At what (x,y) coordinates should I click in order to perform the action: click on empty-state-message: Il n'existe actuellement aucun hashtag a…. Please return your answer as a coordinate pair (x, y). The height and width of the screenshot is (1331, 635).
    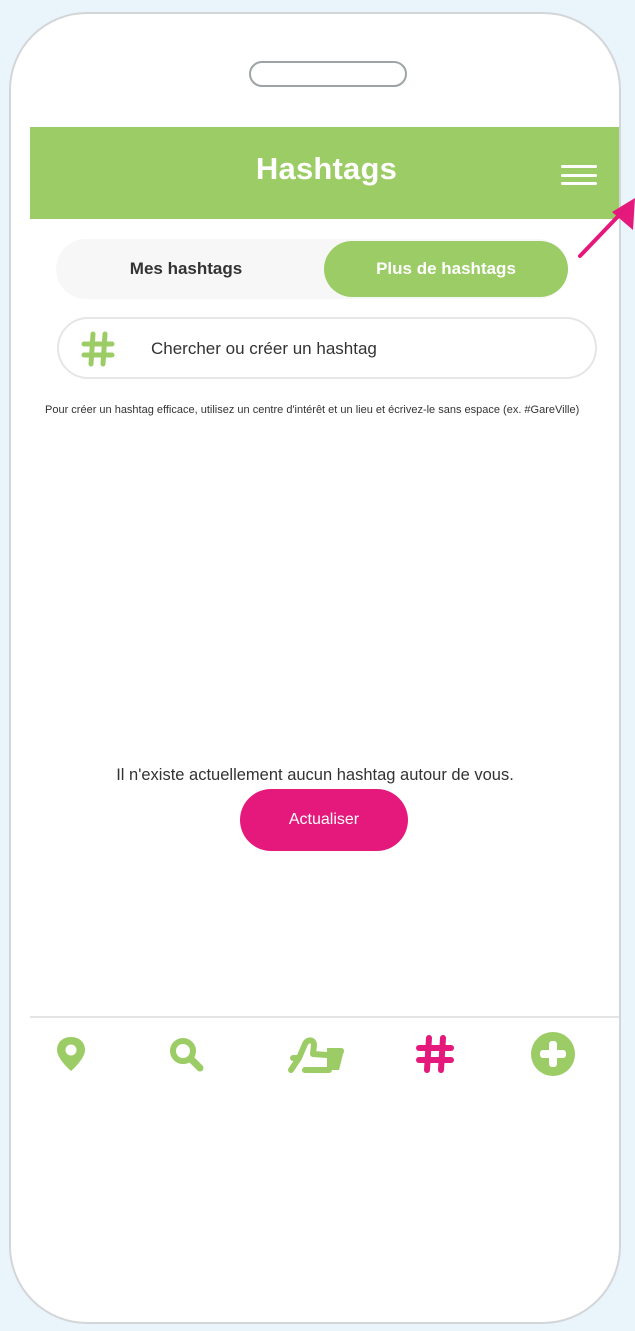
    Looking at the image, I should click on (315, 775).